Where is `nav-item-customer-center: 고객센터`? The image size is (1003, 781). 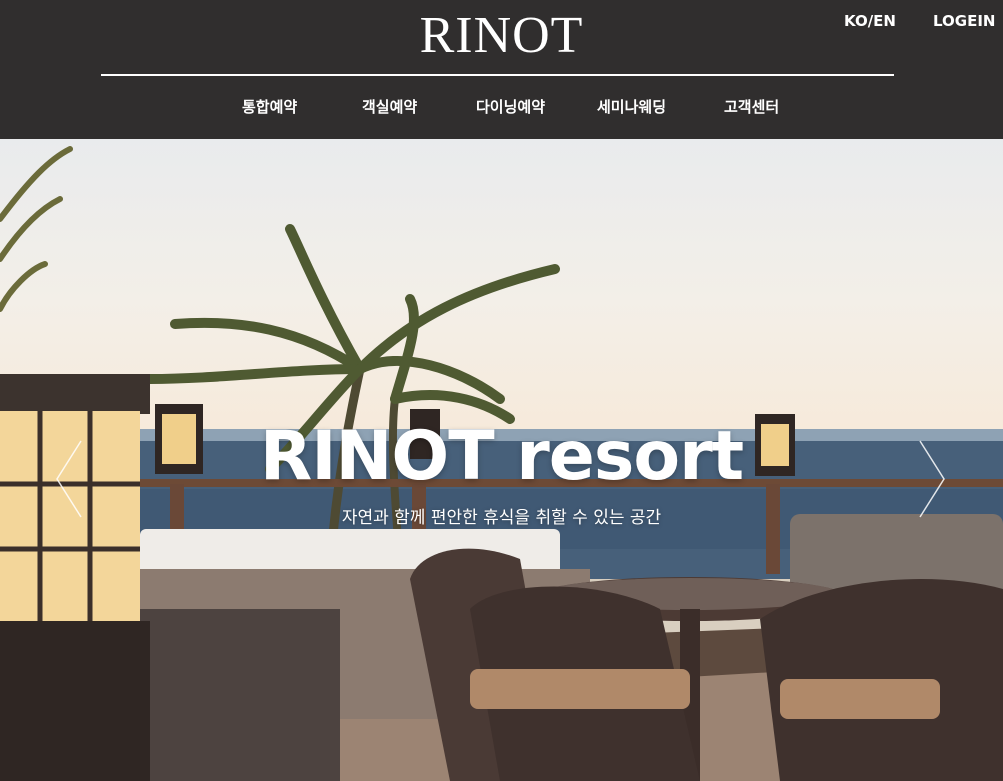 nav-item-customer-center: 고객센터 is located at coordinates (751, 106).